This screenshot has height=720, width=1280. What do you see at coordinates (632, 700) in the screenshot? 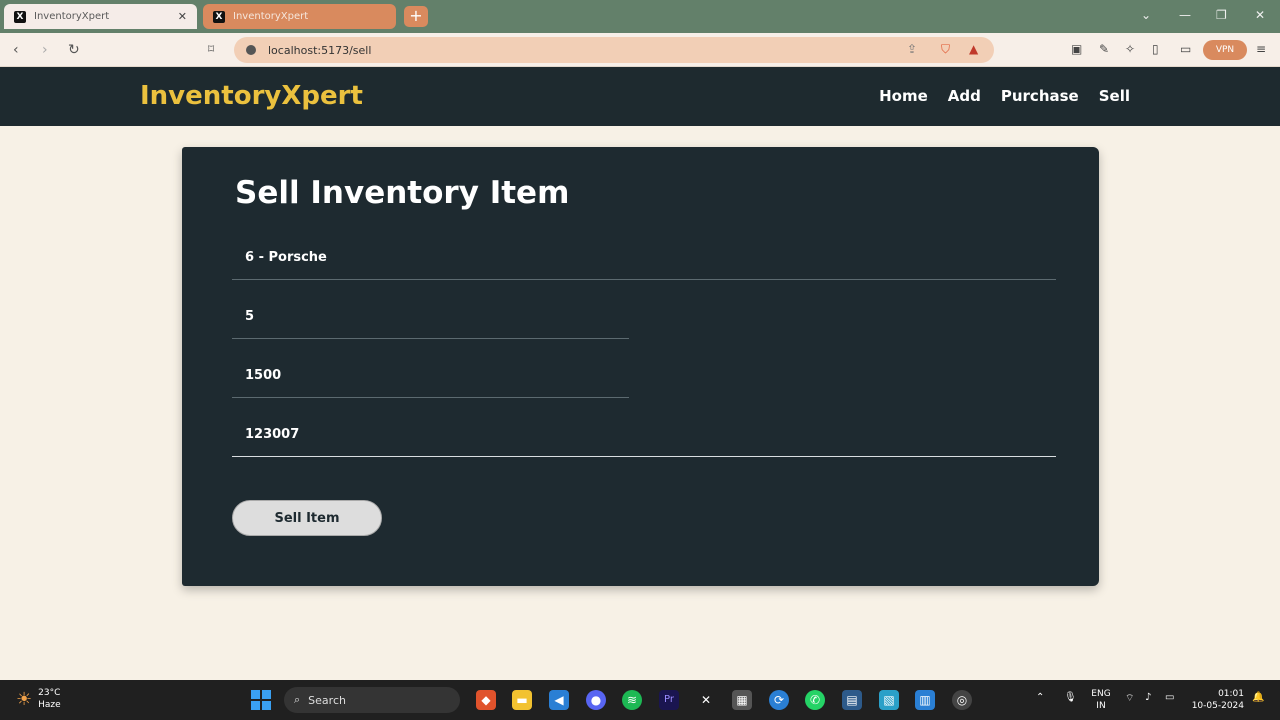
I see `spotify-icon: ≋` at bounding box center [632, 700].